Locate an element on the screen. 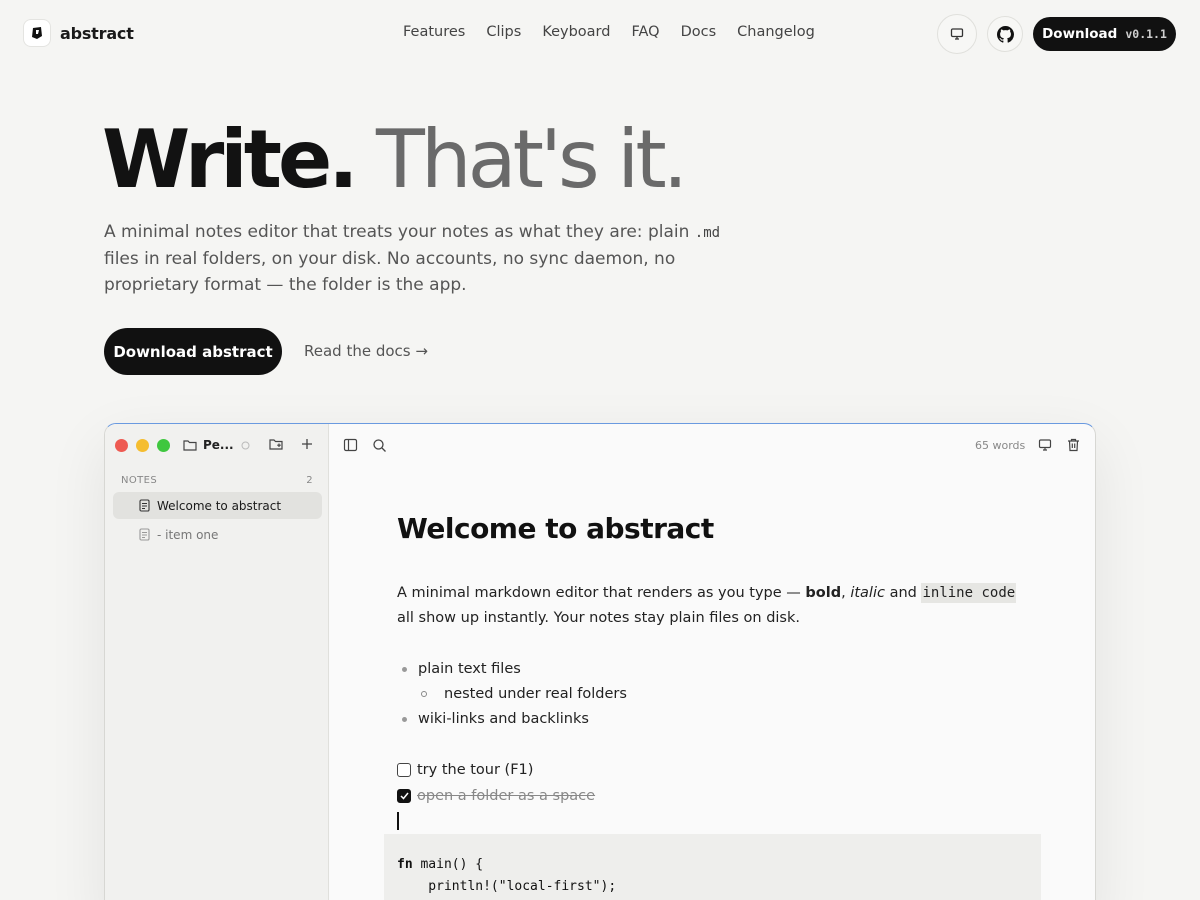  nav-link-keyboard: Keyboard is located at coordinates (576, 32).